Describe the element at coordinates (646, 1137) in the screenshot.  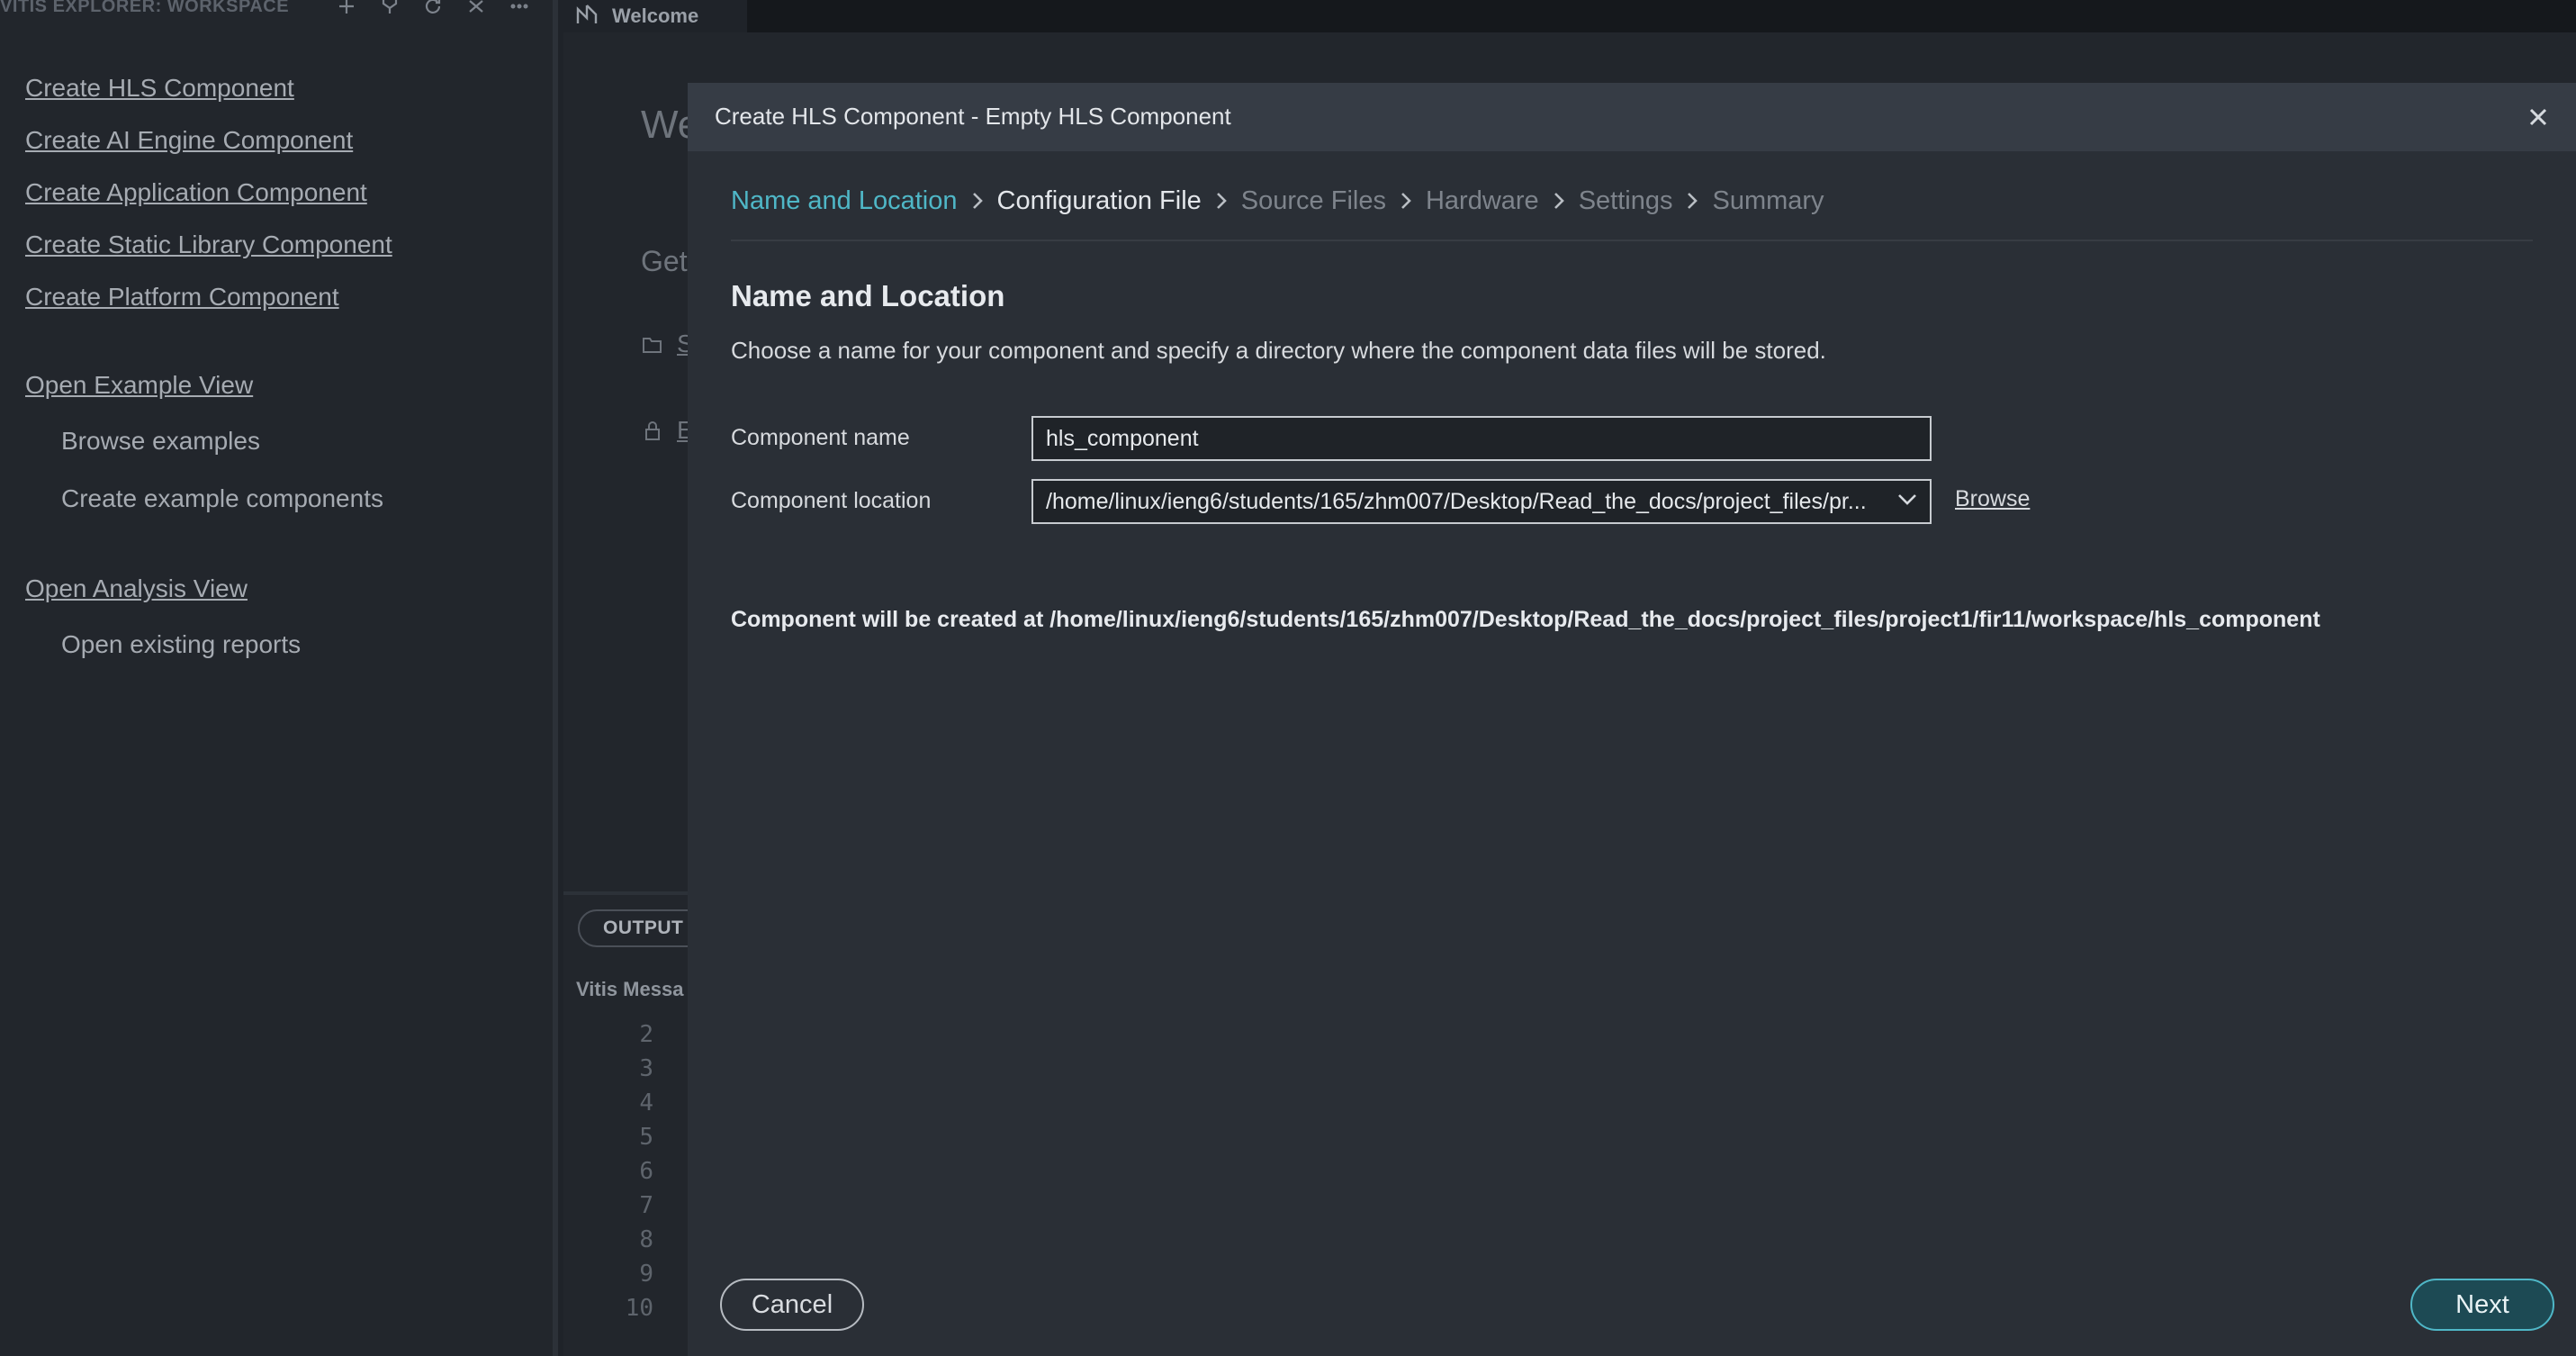
I see `line-number: 5` at that location.